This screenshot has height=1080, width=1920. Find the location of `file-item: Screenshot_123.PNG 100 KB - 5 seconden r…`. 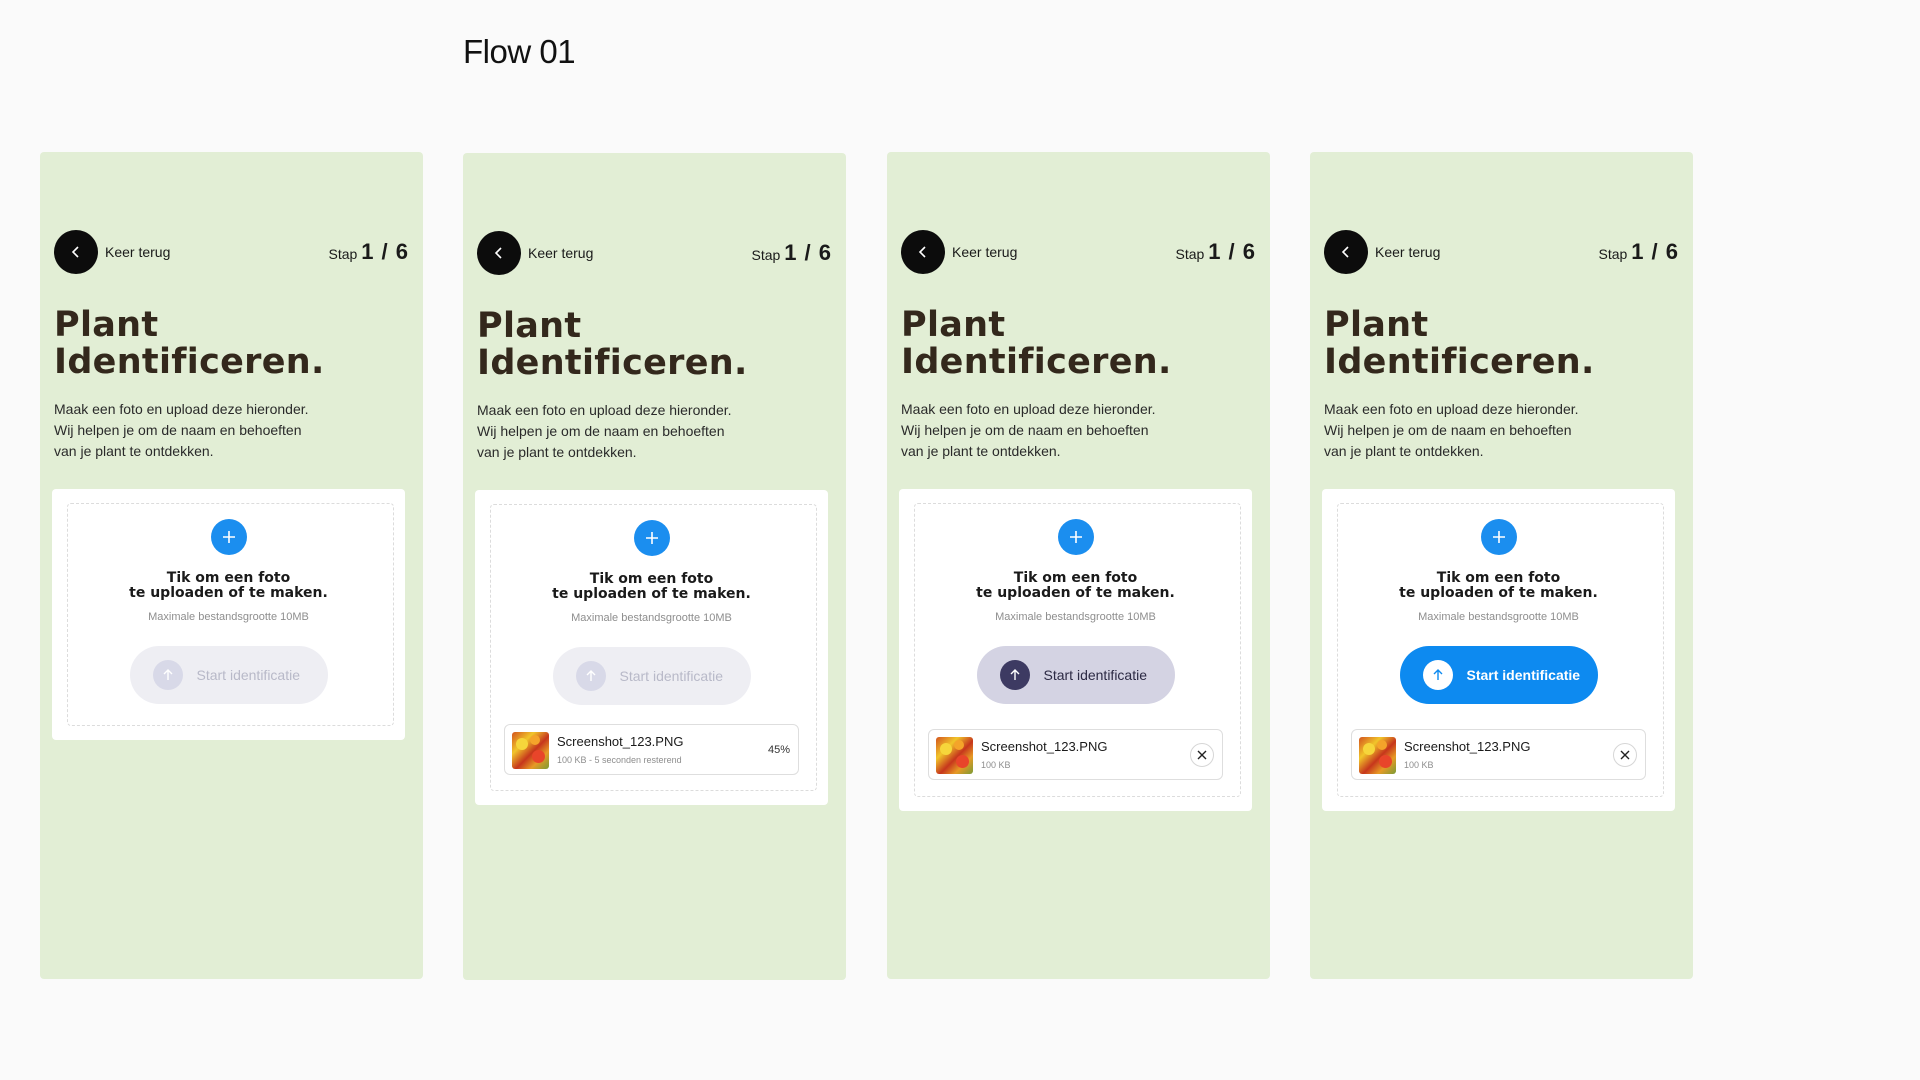

file-item: Screenshot_123.PNG 100 KB - 5 seconden r… is located at coordinates (651, 749).